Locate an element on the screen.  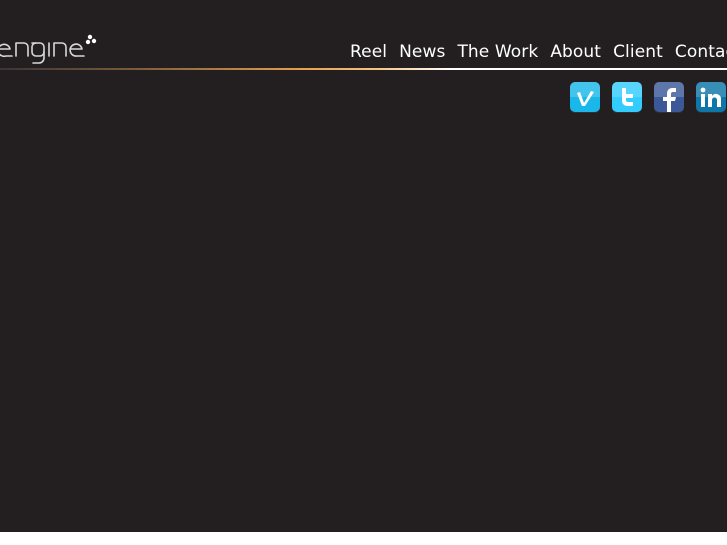
vimeo-icon is located at coordinates (585, 97).